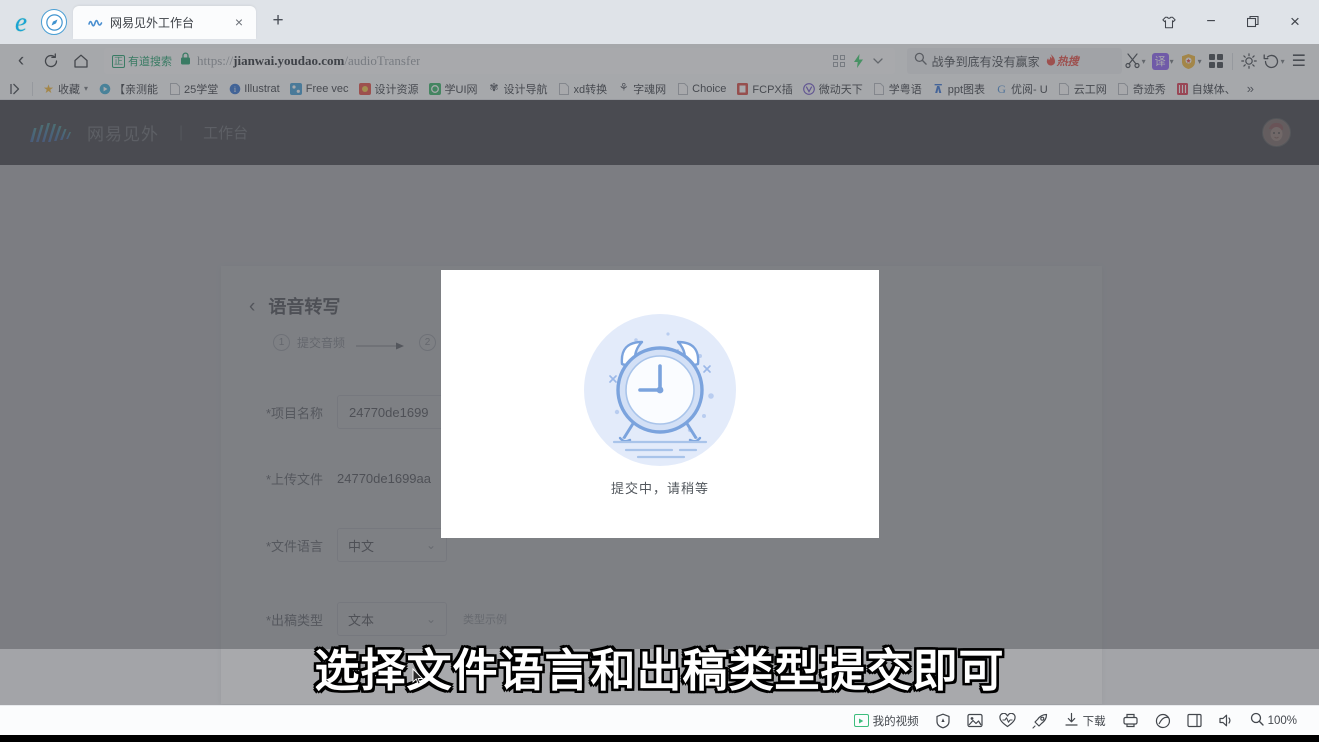 The width and height of the screenshot is (1319, 742). Describe the element at coordinates (1253, 22) in the screenshot. I see `restore-button` at that location.